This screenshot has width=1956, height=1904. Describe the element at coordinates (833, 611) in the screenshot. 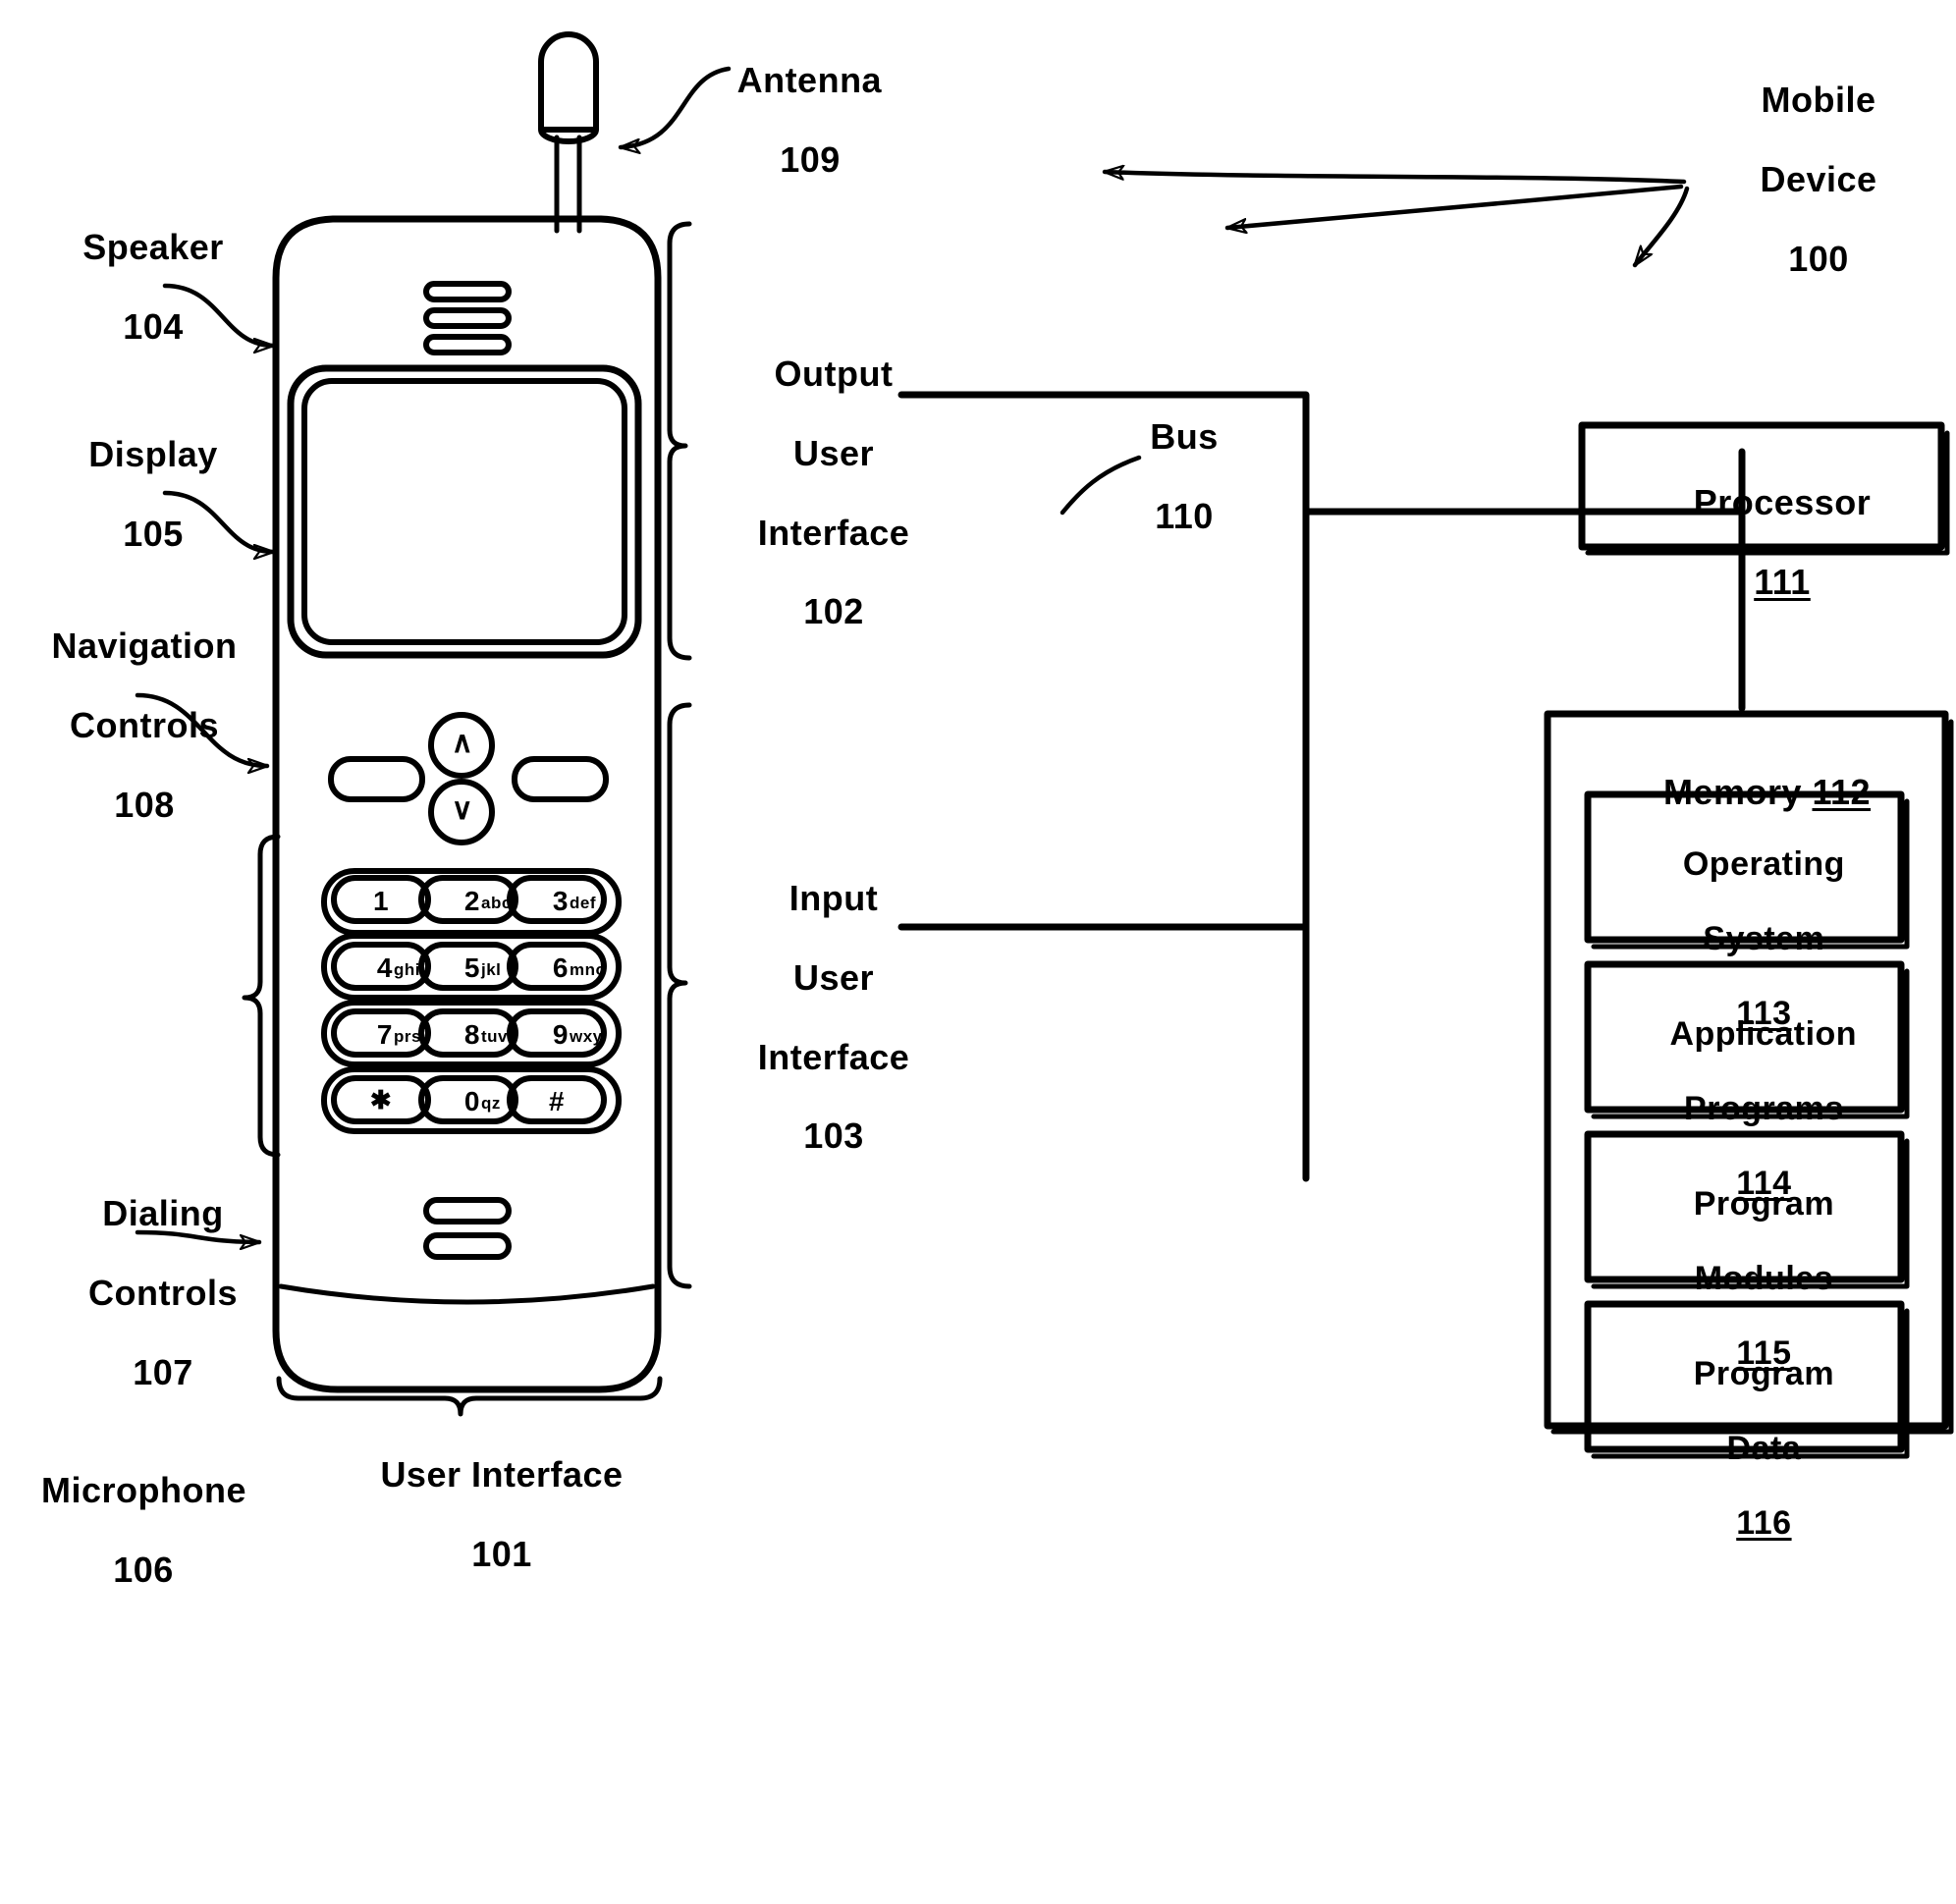

I see `label-output-ui-ref: 102` at that location.